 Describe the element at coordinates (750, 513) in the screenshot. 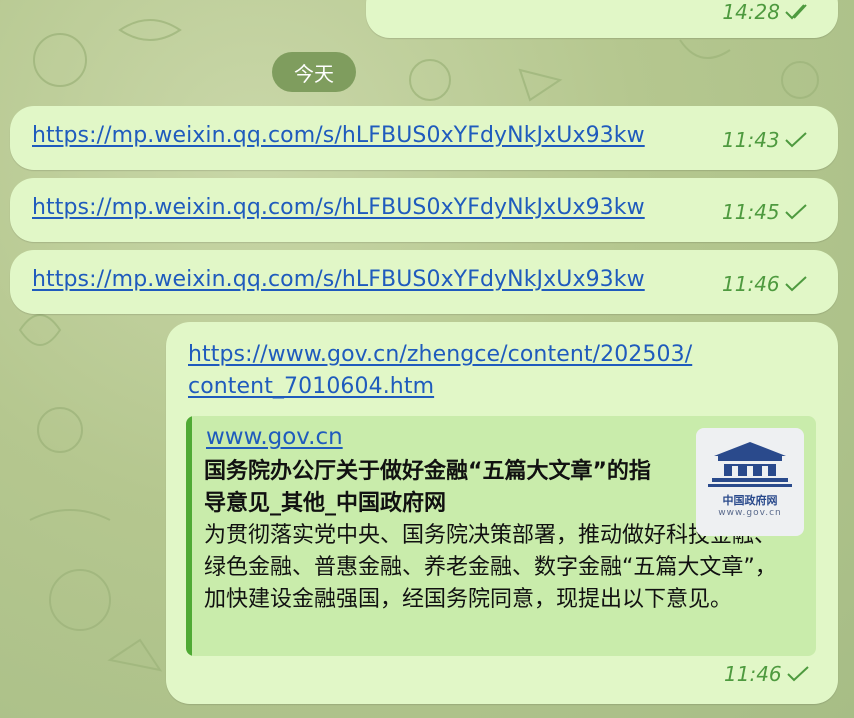

I see `thumbnail-url: www.gov.cn` at that location.